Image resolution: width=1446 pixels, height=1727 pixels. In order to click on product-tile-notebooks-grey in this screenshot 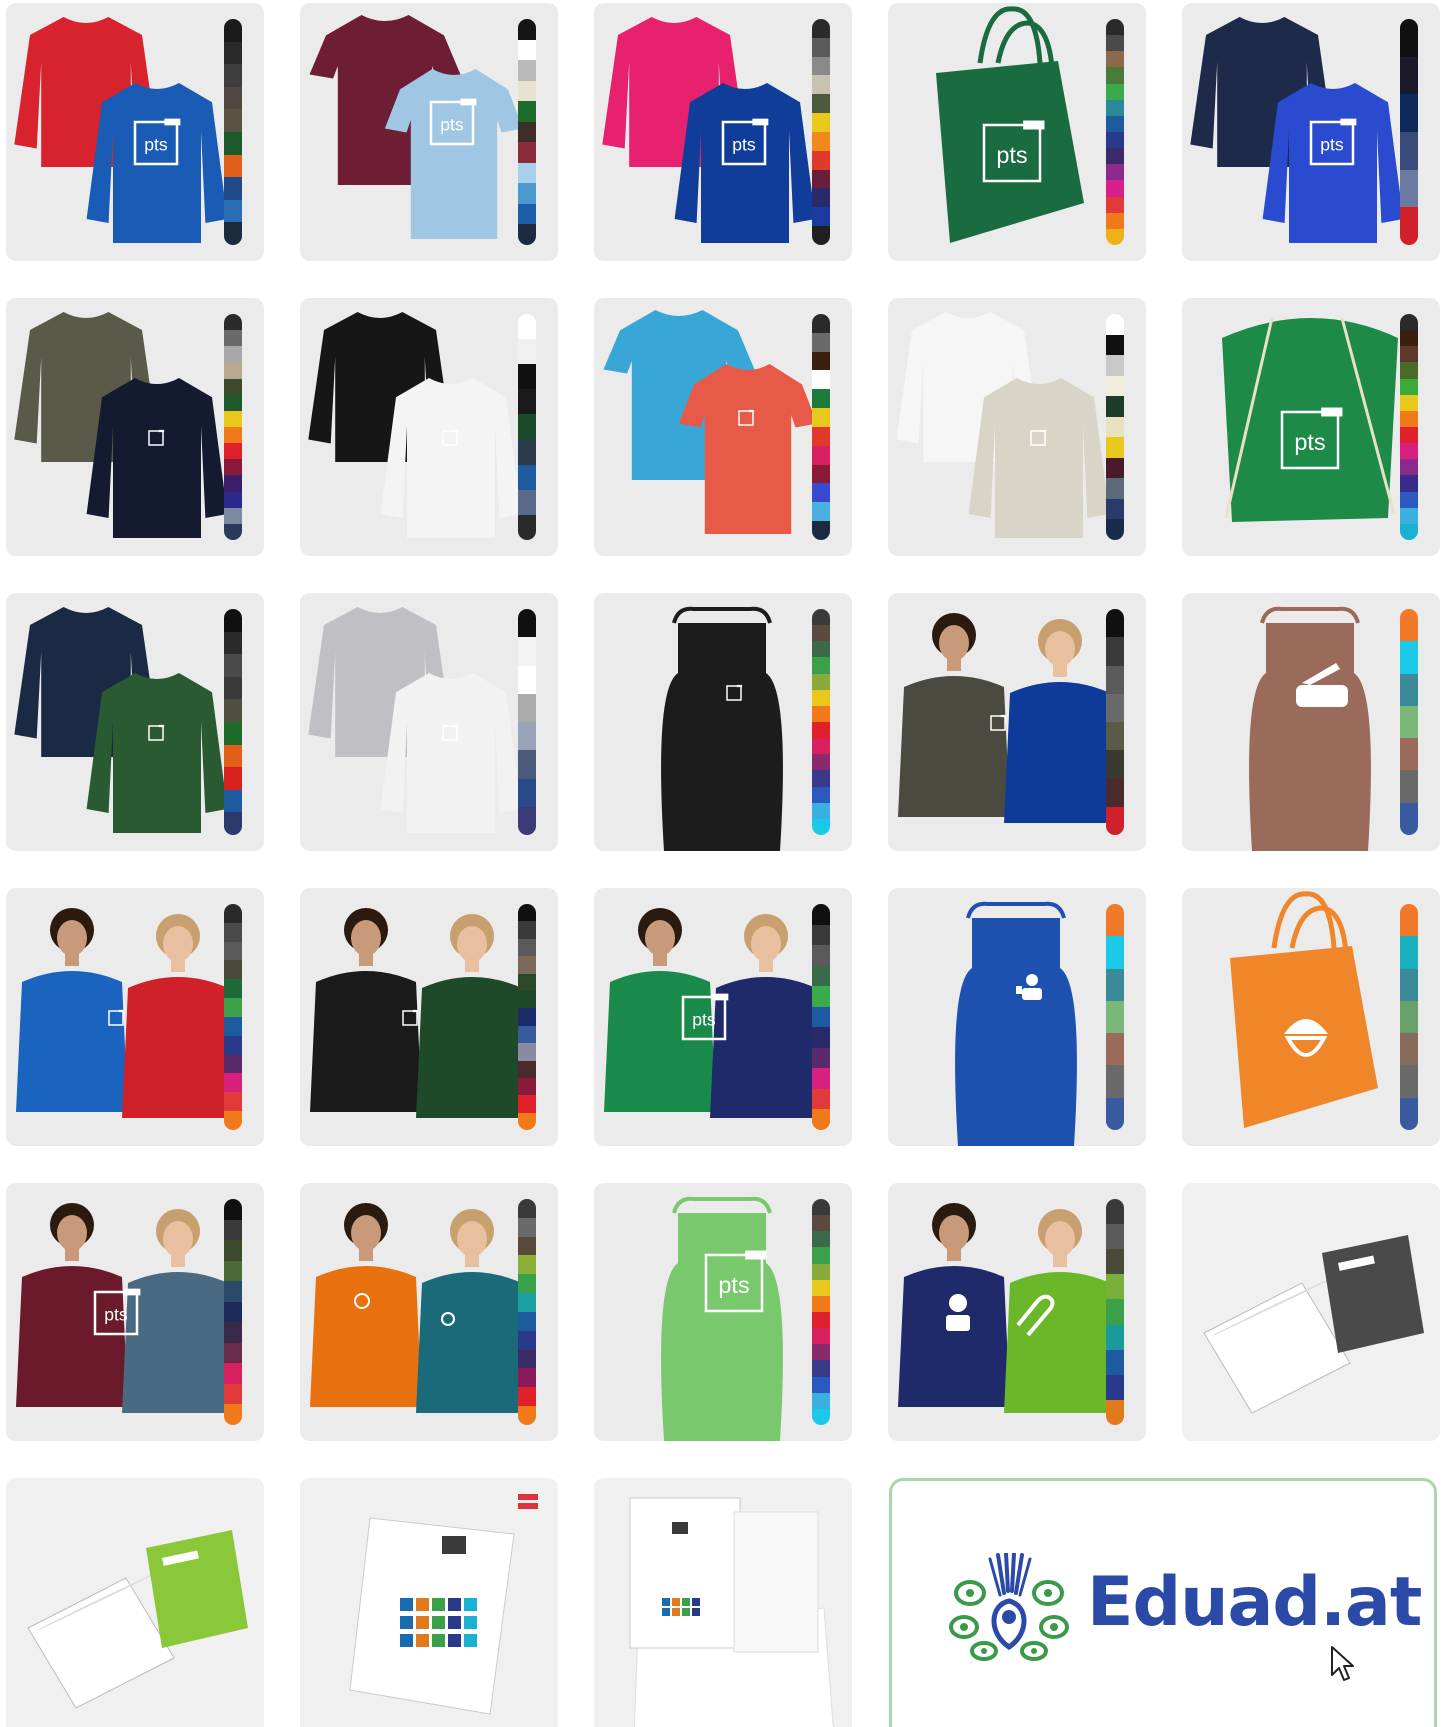, I will do `click(1311, 1312)`.